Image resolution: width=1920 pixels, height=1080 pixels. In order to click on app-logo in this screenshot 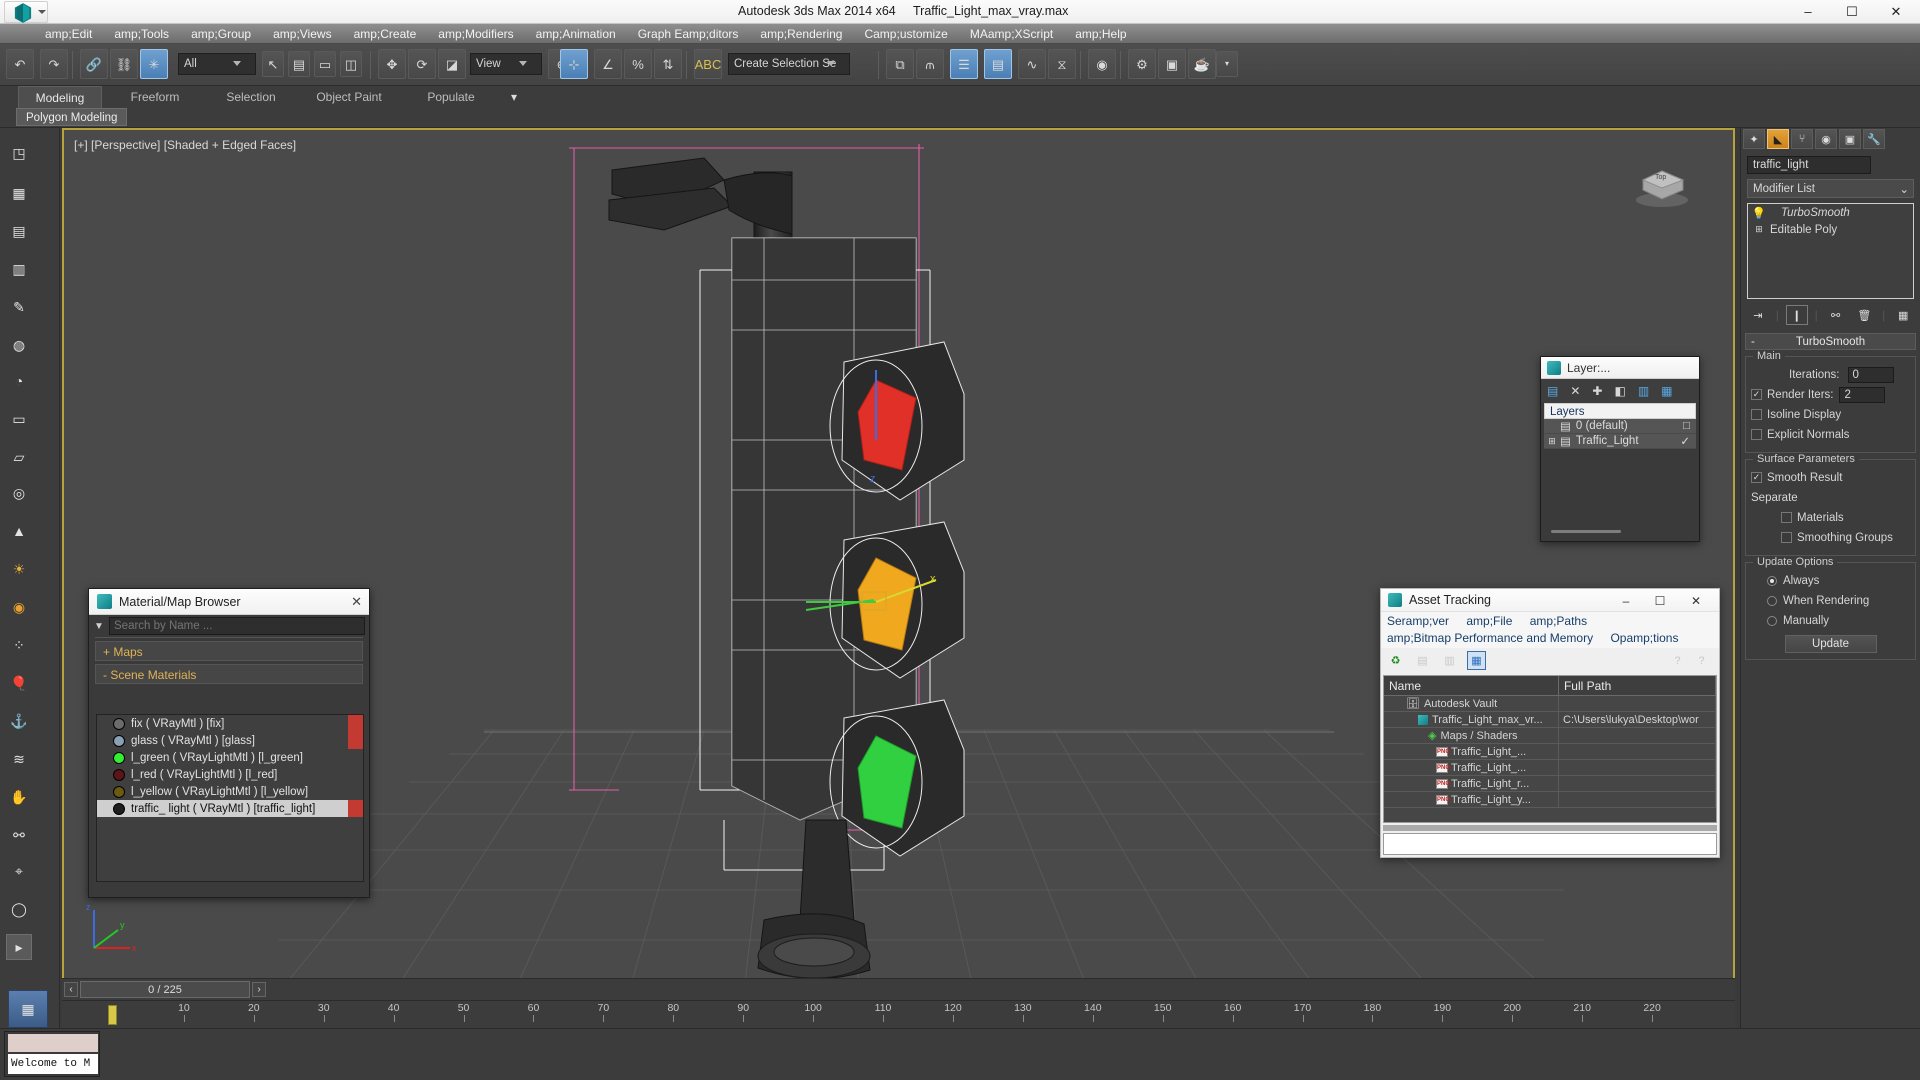, I will do `click(26, 12)`.